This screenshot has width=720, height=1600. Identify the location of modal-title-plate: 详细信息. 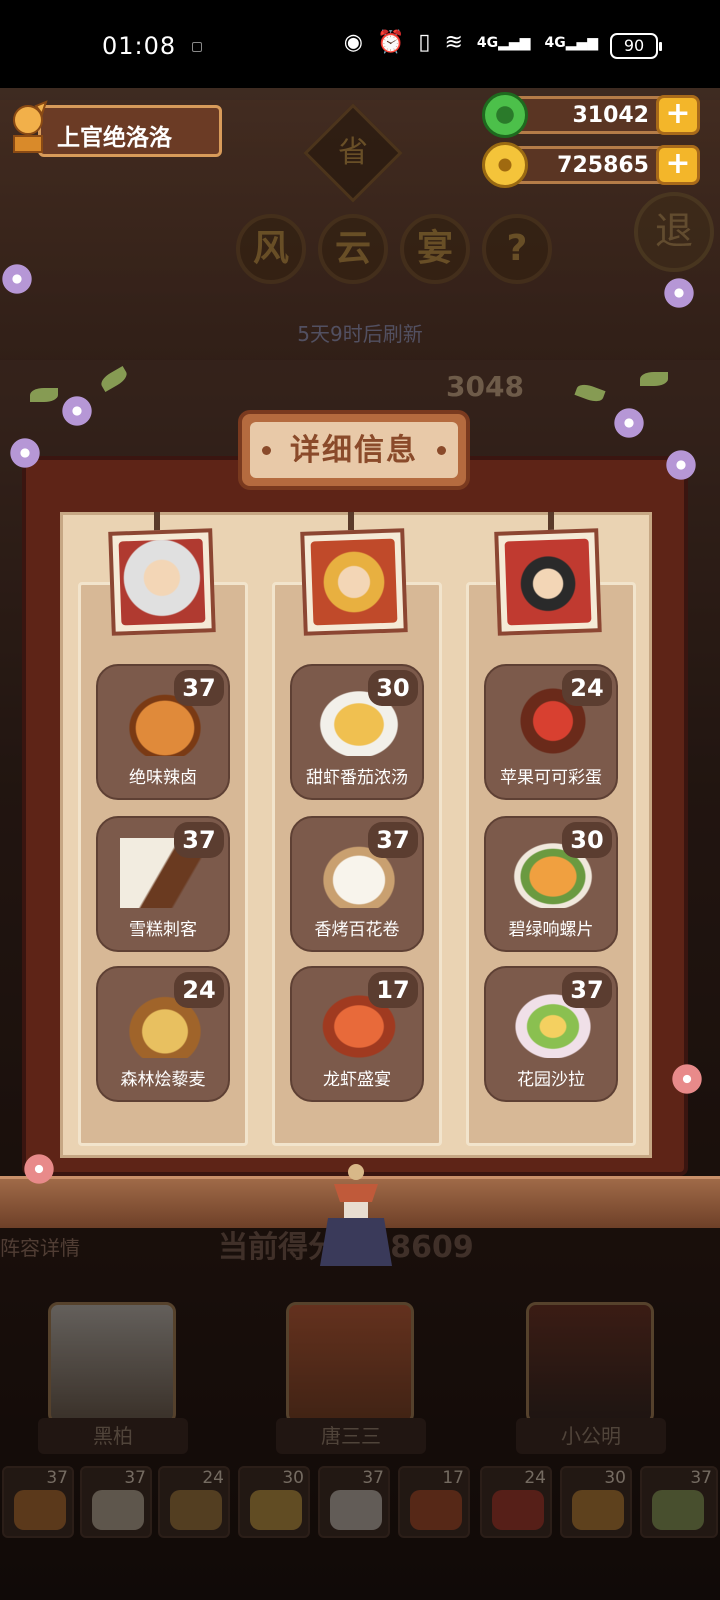
(354, 450).